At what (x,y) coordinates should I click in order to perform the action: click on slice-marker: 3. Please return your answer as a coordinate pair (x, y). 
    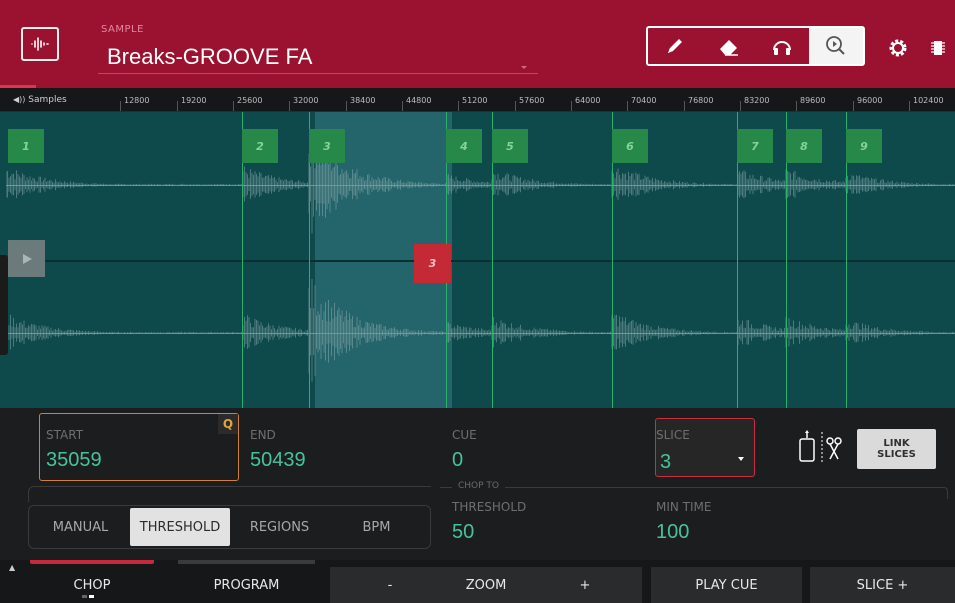
    Looking at the image, I should click on (327, 146).